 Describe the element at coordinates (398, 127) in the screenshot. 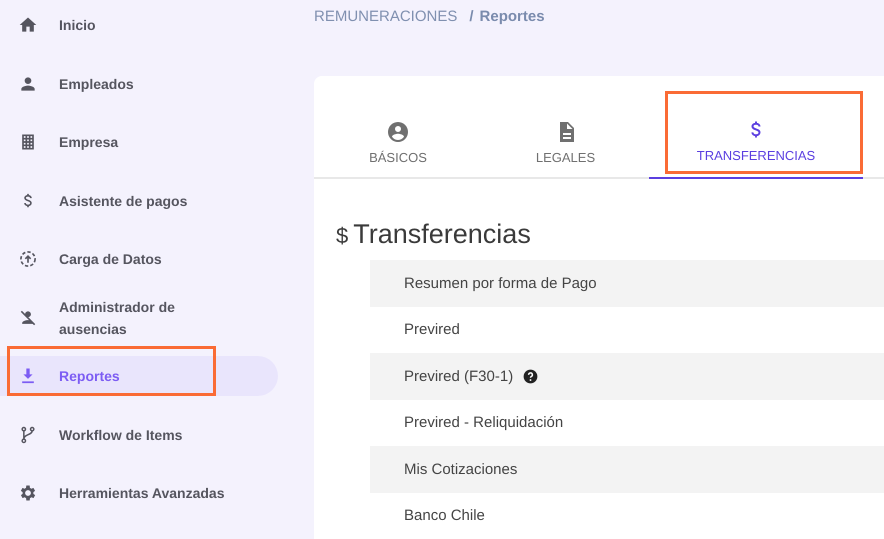

I see `tab: BÁSICOS` at that location.